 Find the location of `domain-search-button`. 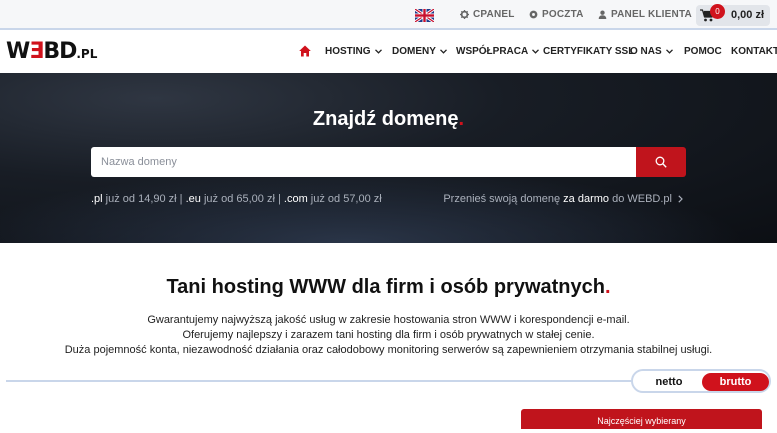

domain-search-button is located at coordinates (661, 162).